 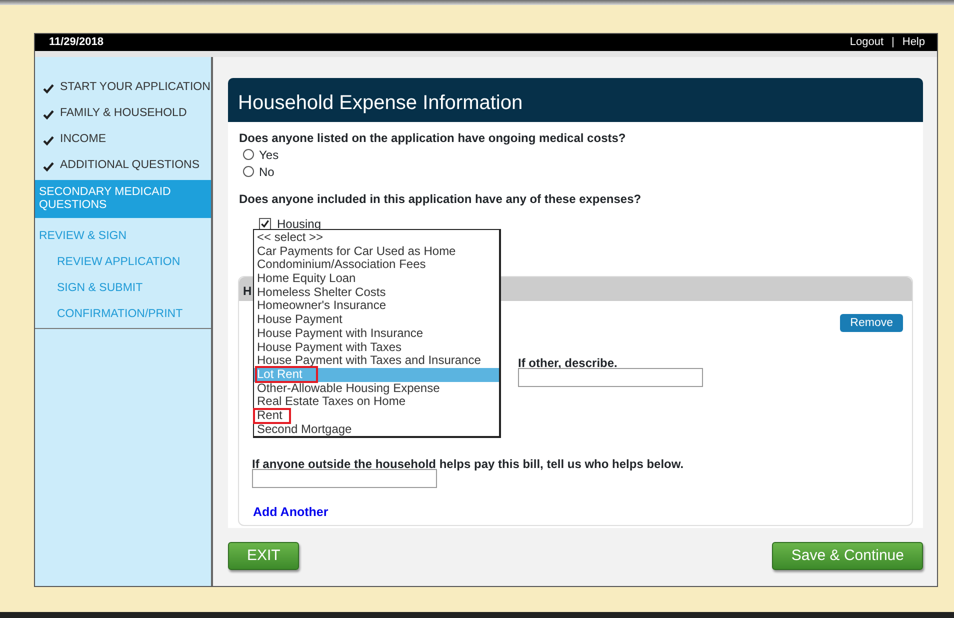 I want to click on add-another-link: Add Another, so click(x=290, y=512).